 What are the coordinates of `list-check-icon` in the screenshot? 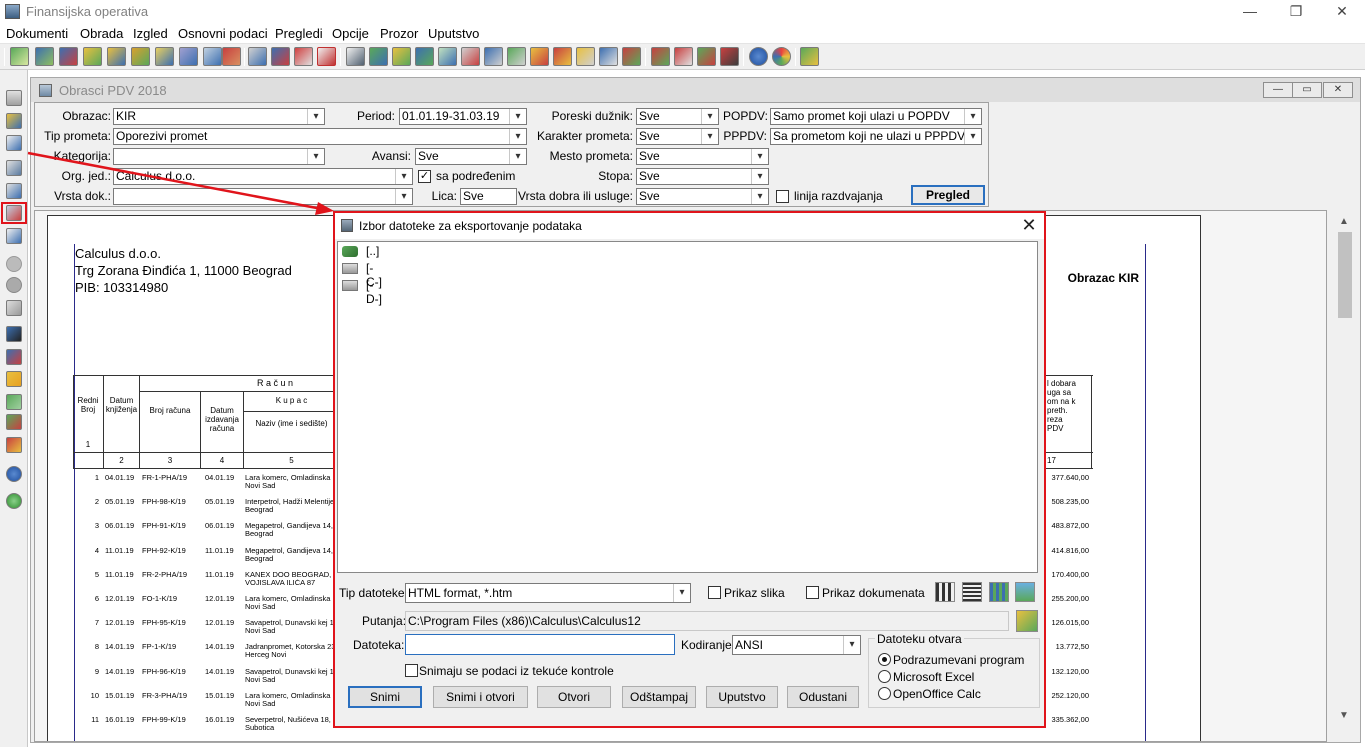 It's located at (14, 422).